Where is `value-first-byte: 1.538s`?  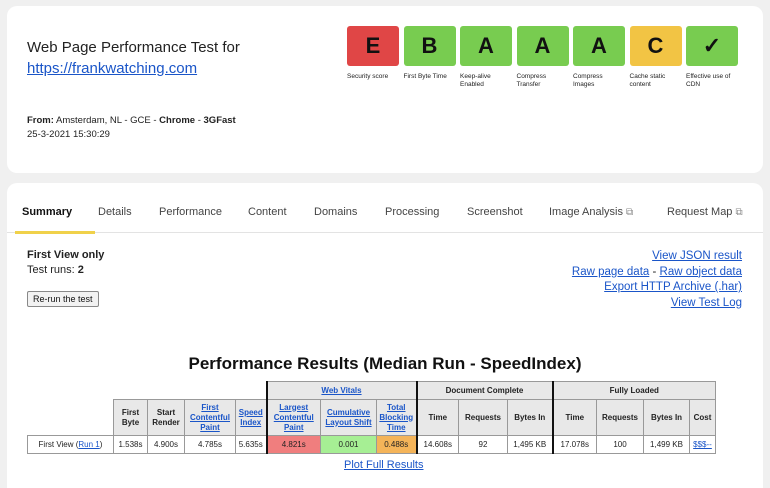 value-first-byte: 1.538s is located at coordinates (130, 444).